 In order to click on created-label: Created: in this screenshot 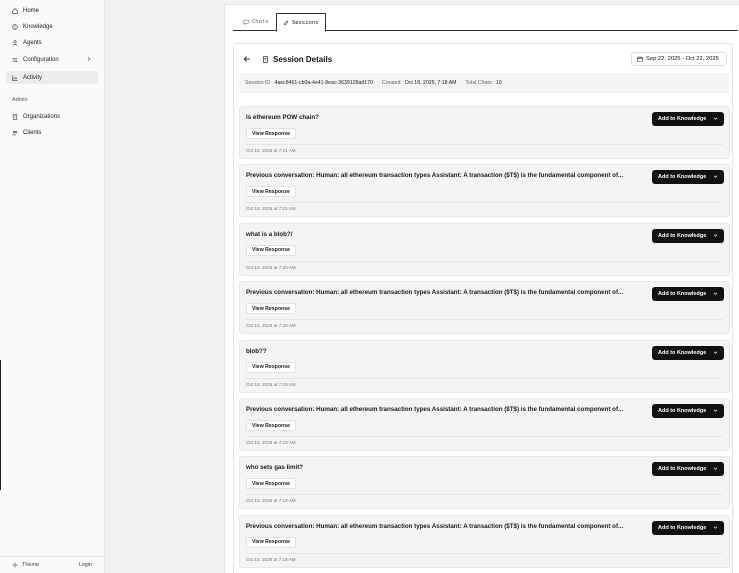, I will do `click(391, 83)`.